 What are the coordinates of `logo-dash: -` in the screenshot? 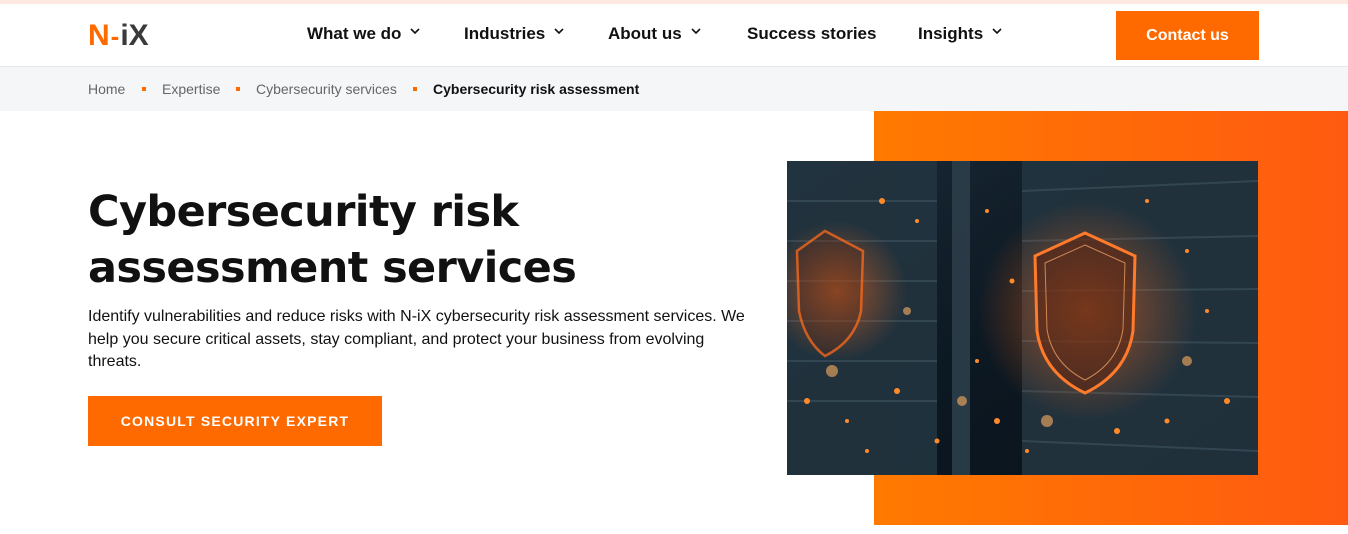 It's located at (115, 35).